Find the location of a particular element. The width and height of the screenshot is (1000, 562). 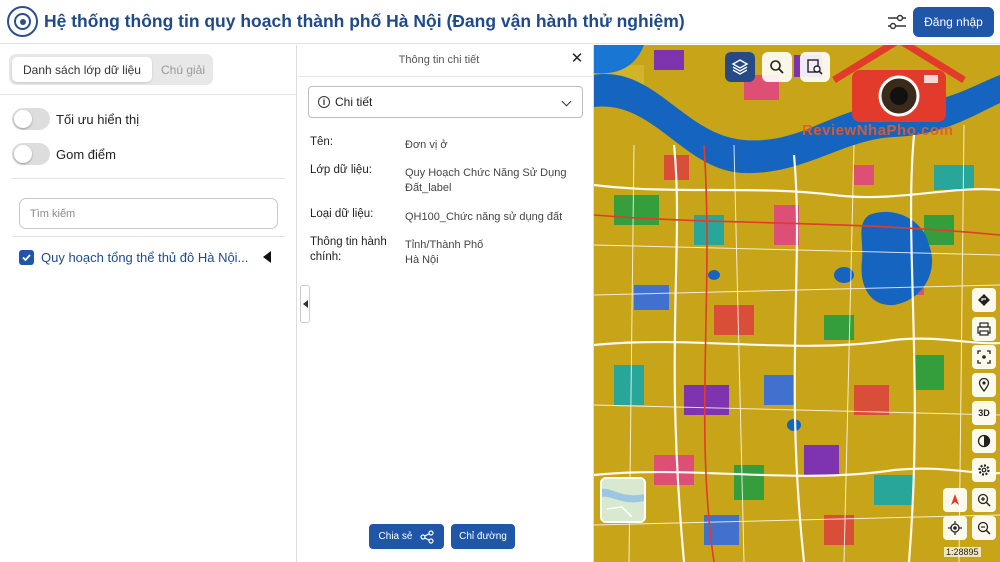

my-location-button is located at coordinates (955, 528).